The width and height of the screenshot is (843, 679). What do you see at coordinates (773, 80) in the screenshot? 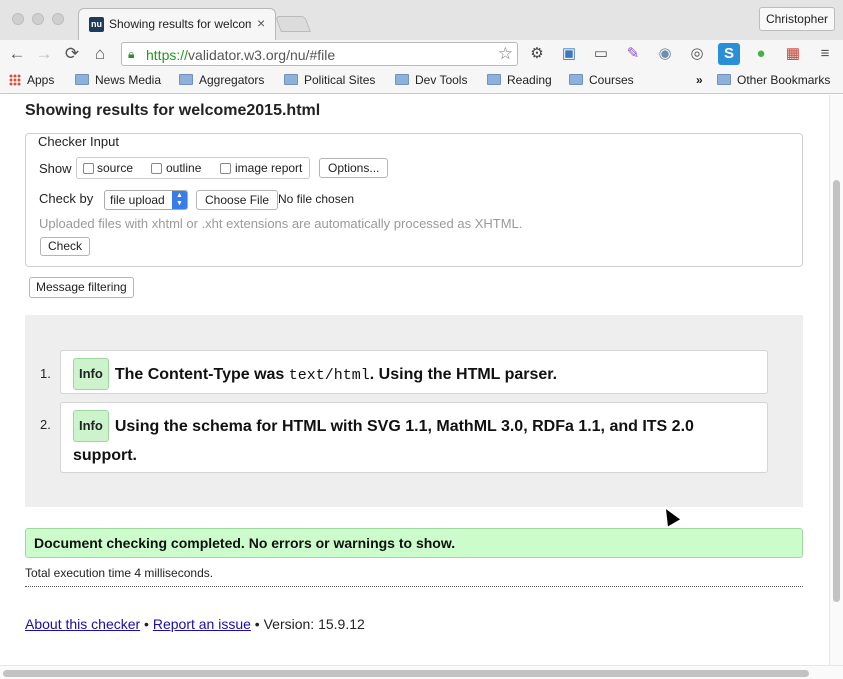
I see `bookmark-other-bookmarks: Other Bookmarks` at bounding box center [773, 80].